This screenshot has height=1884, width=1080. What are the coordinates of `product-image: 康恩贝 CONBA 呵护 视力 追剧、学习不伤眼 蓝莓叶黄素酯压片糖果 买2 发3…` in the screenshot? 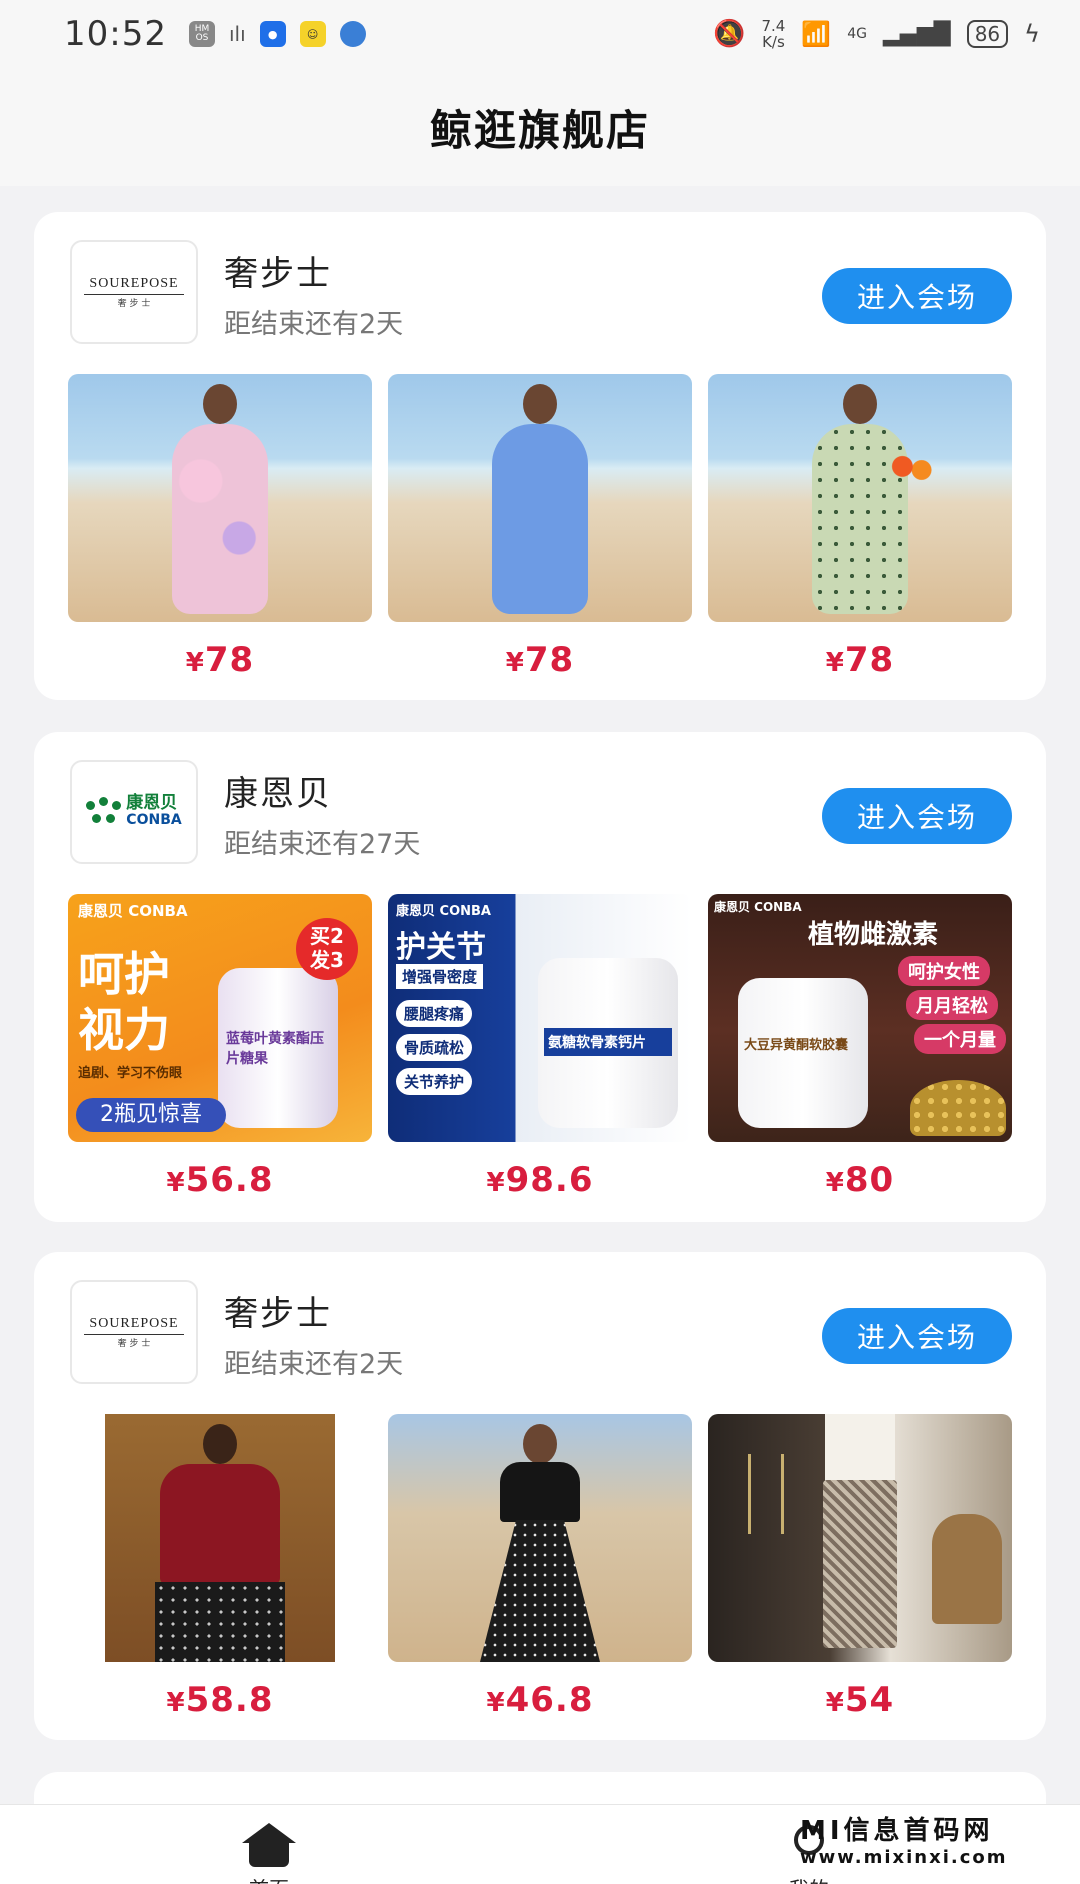 It's located at (220, 1018).